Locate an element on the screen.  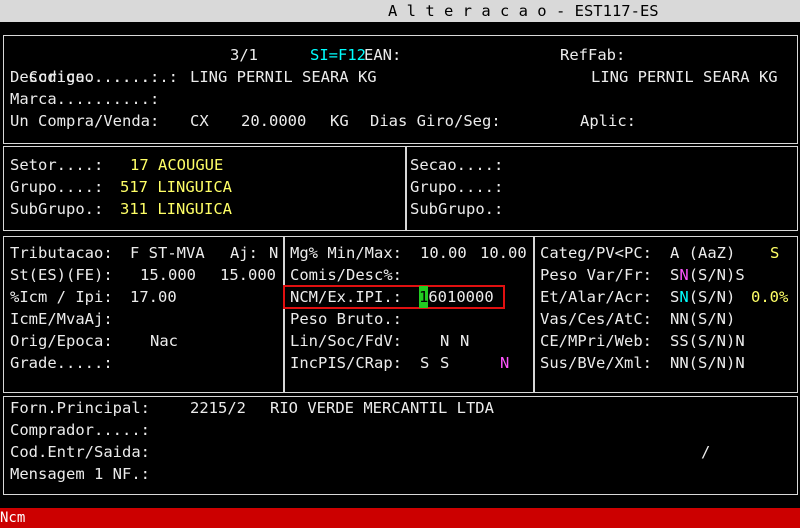
mg-field-2: 10.00 is located at coordinates (503, 253).